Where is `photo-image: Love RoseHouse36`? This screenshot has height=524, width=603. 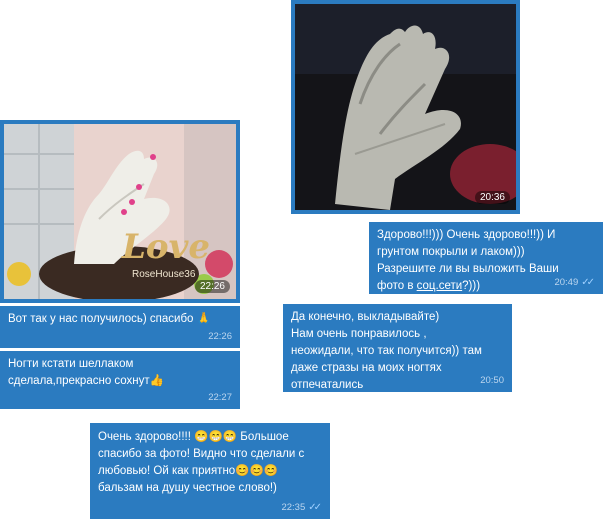 photo-image: Love RoseHouse36 is located at coordinates (120, 211).